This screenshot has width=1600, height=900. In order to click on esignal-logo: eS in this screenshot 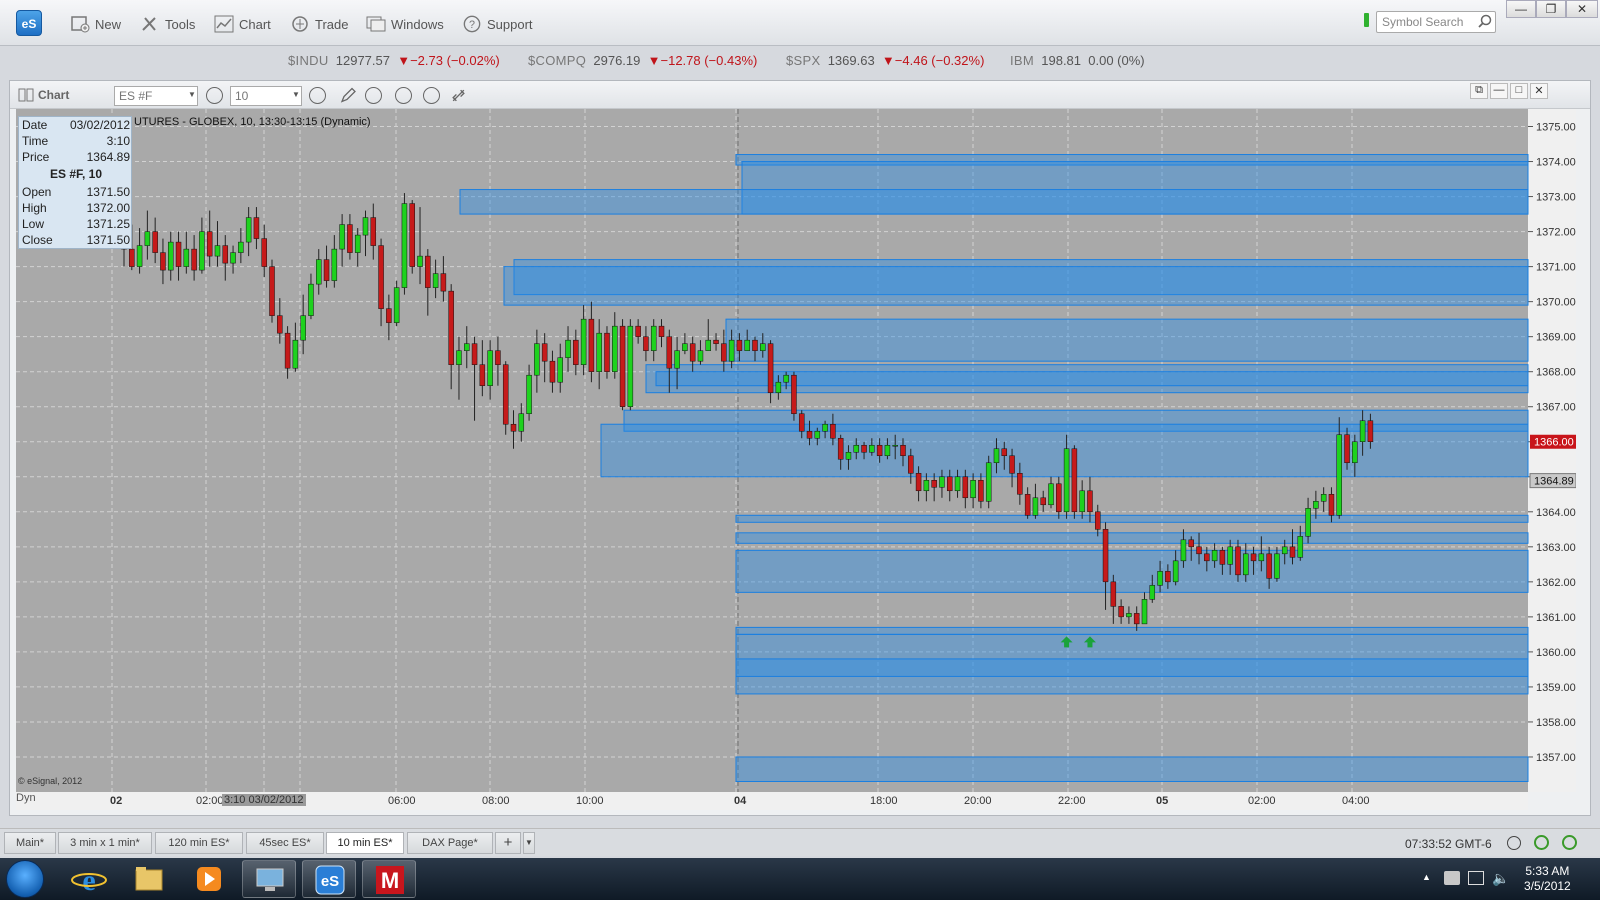, I will do `click(29, 23)`.